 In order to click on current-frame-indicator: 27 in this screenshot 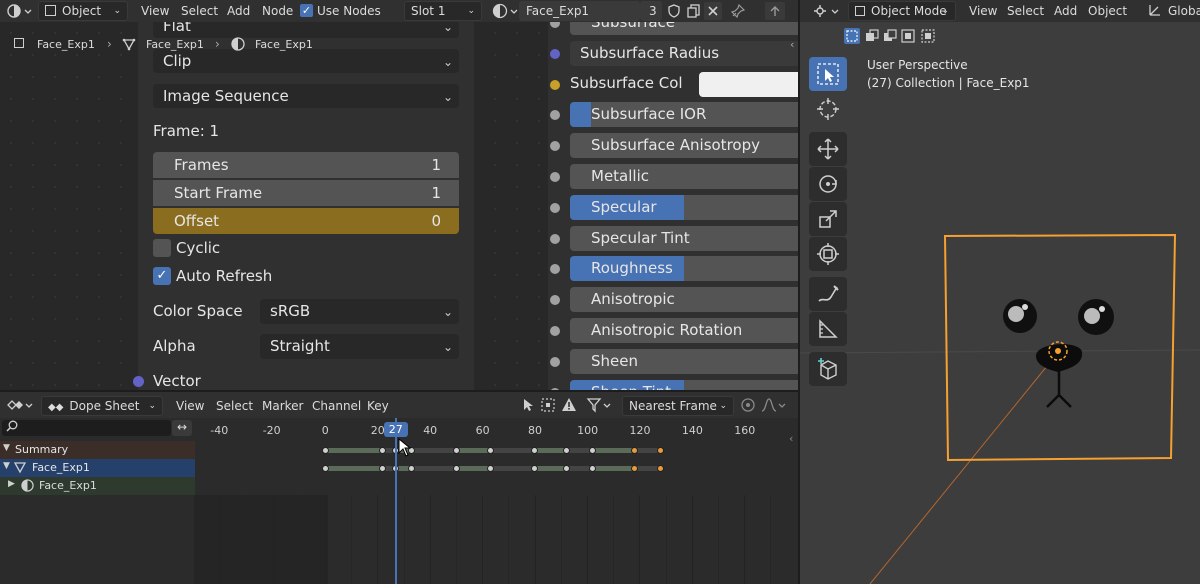, I will do `click(395, 429)`.